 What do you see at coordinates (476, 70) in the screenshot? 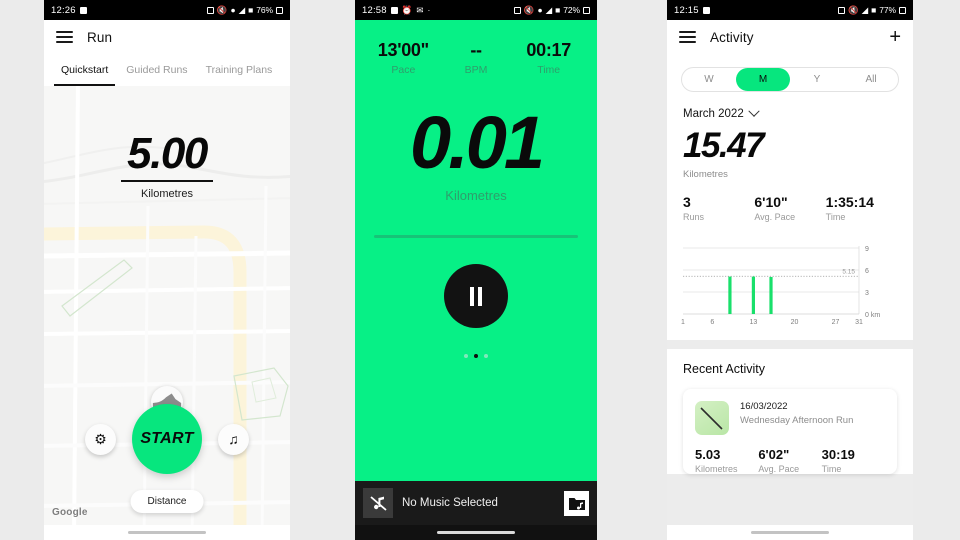
I see `metric-bpm-label: BPM` at bounding box center [476, 70].